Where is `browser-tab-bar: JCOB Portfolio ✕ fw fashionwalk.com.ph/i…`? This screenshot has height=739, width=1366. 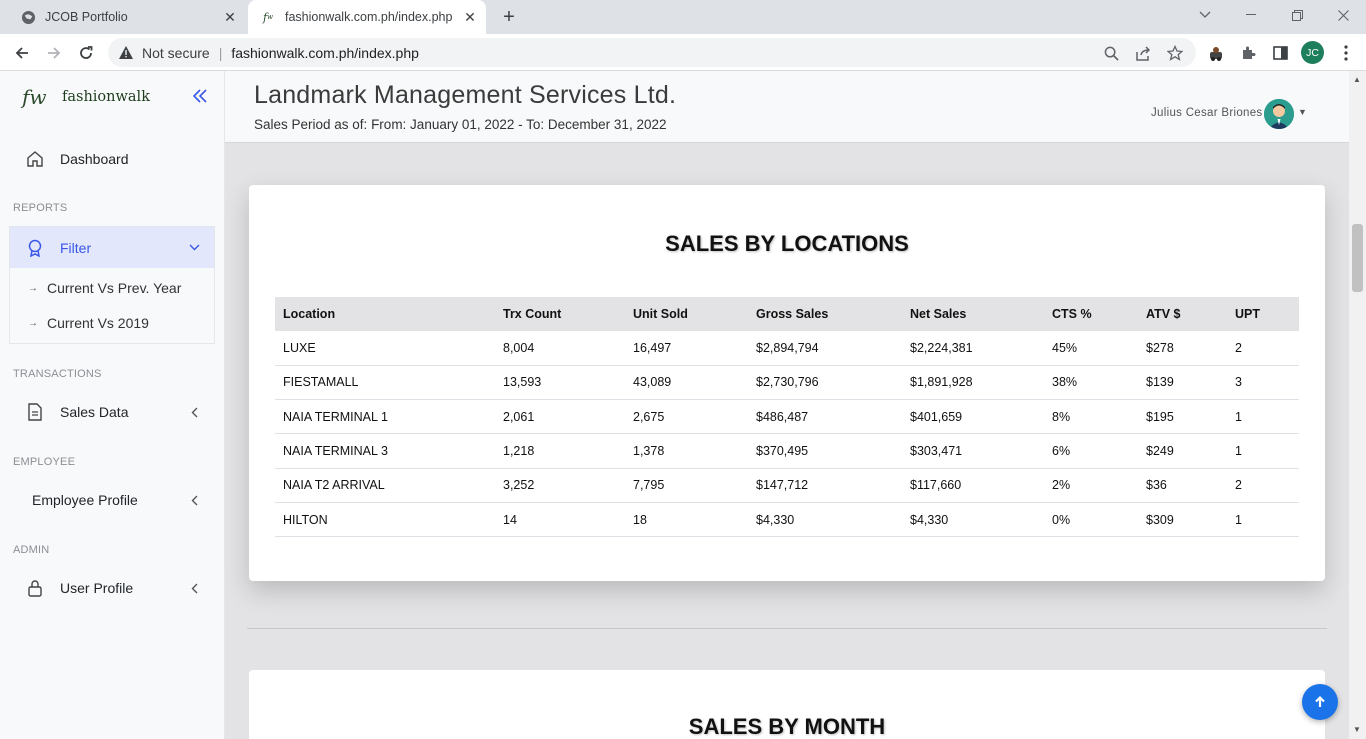
browser-tab-bar: JCOB Portfolio ✕ fw fashionwalk.com.ph/i… is located at coordinates (683, 17).